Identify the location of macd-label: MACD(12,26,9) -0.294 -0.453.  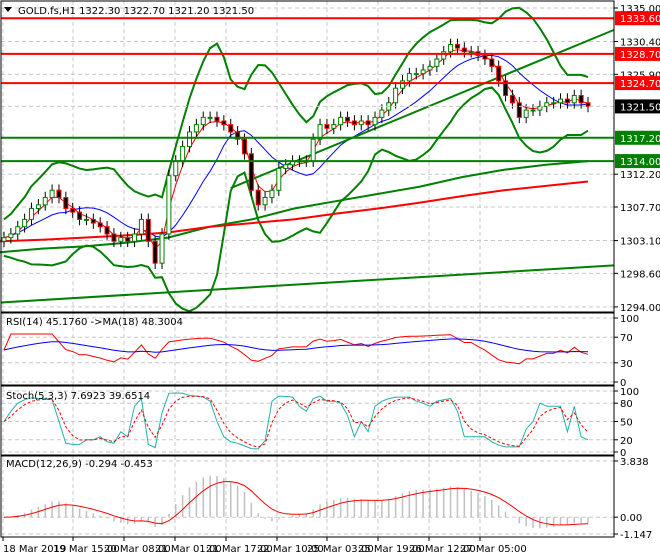
(79, 464).